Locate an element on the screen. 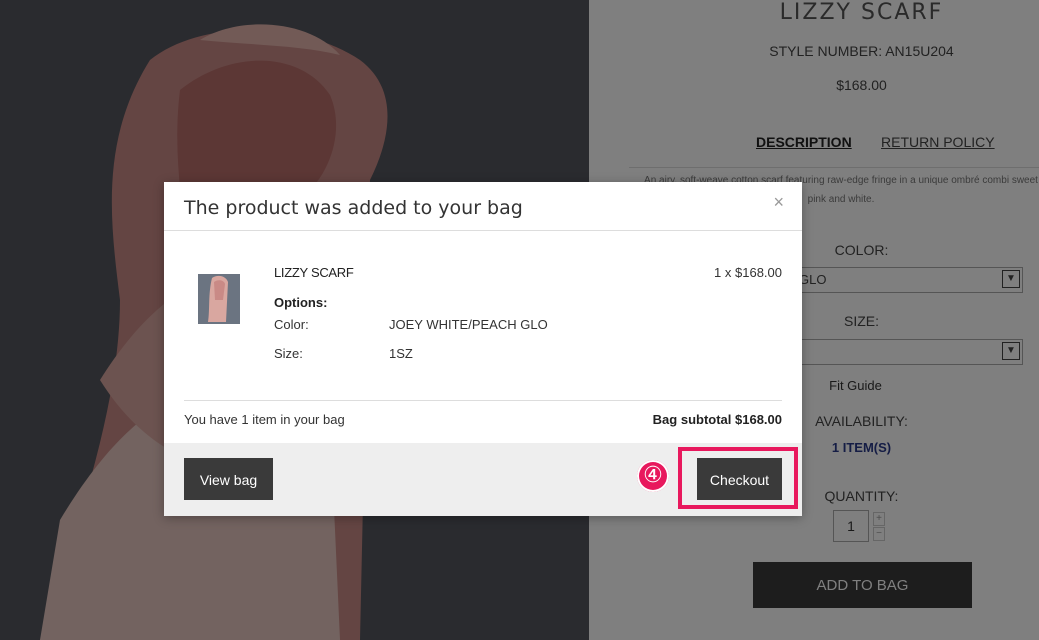  step-number-badge: ④ is located at coordinates (653, 476).